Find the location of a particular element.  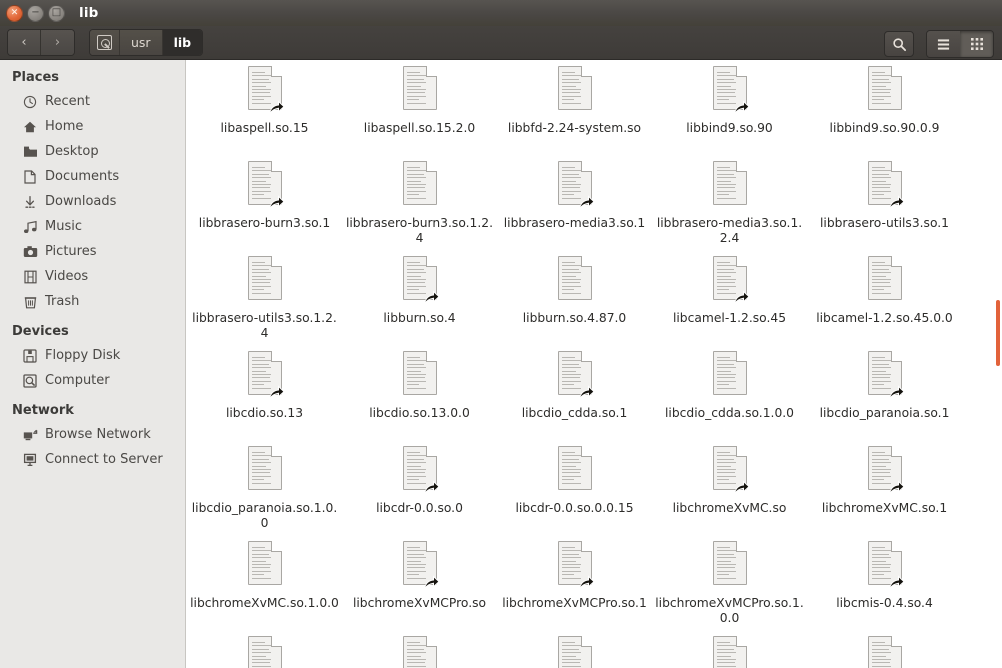

sidebar-item-videos: Videos is located at coordinates (92, 276).